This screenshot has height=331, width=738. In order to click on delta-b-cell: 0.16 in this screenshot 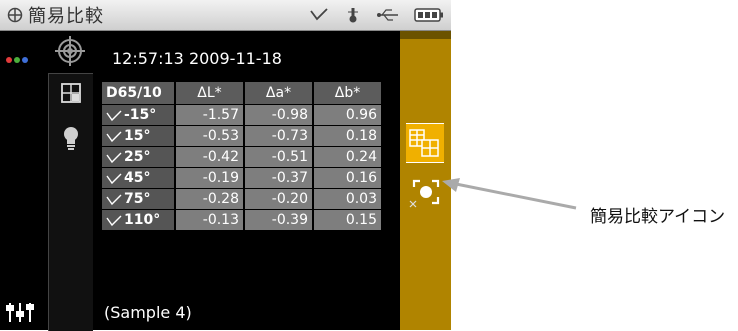, I will do `click(347, 178)`.